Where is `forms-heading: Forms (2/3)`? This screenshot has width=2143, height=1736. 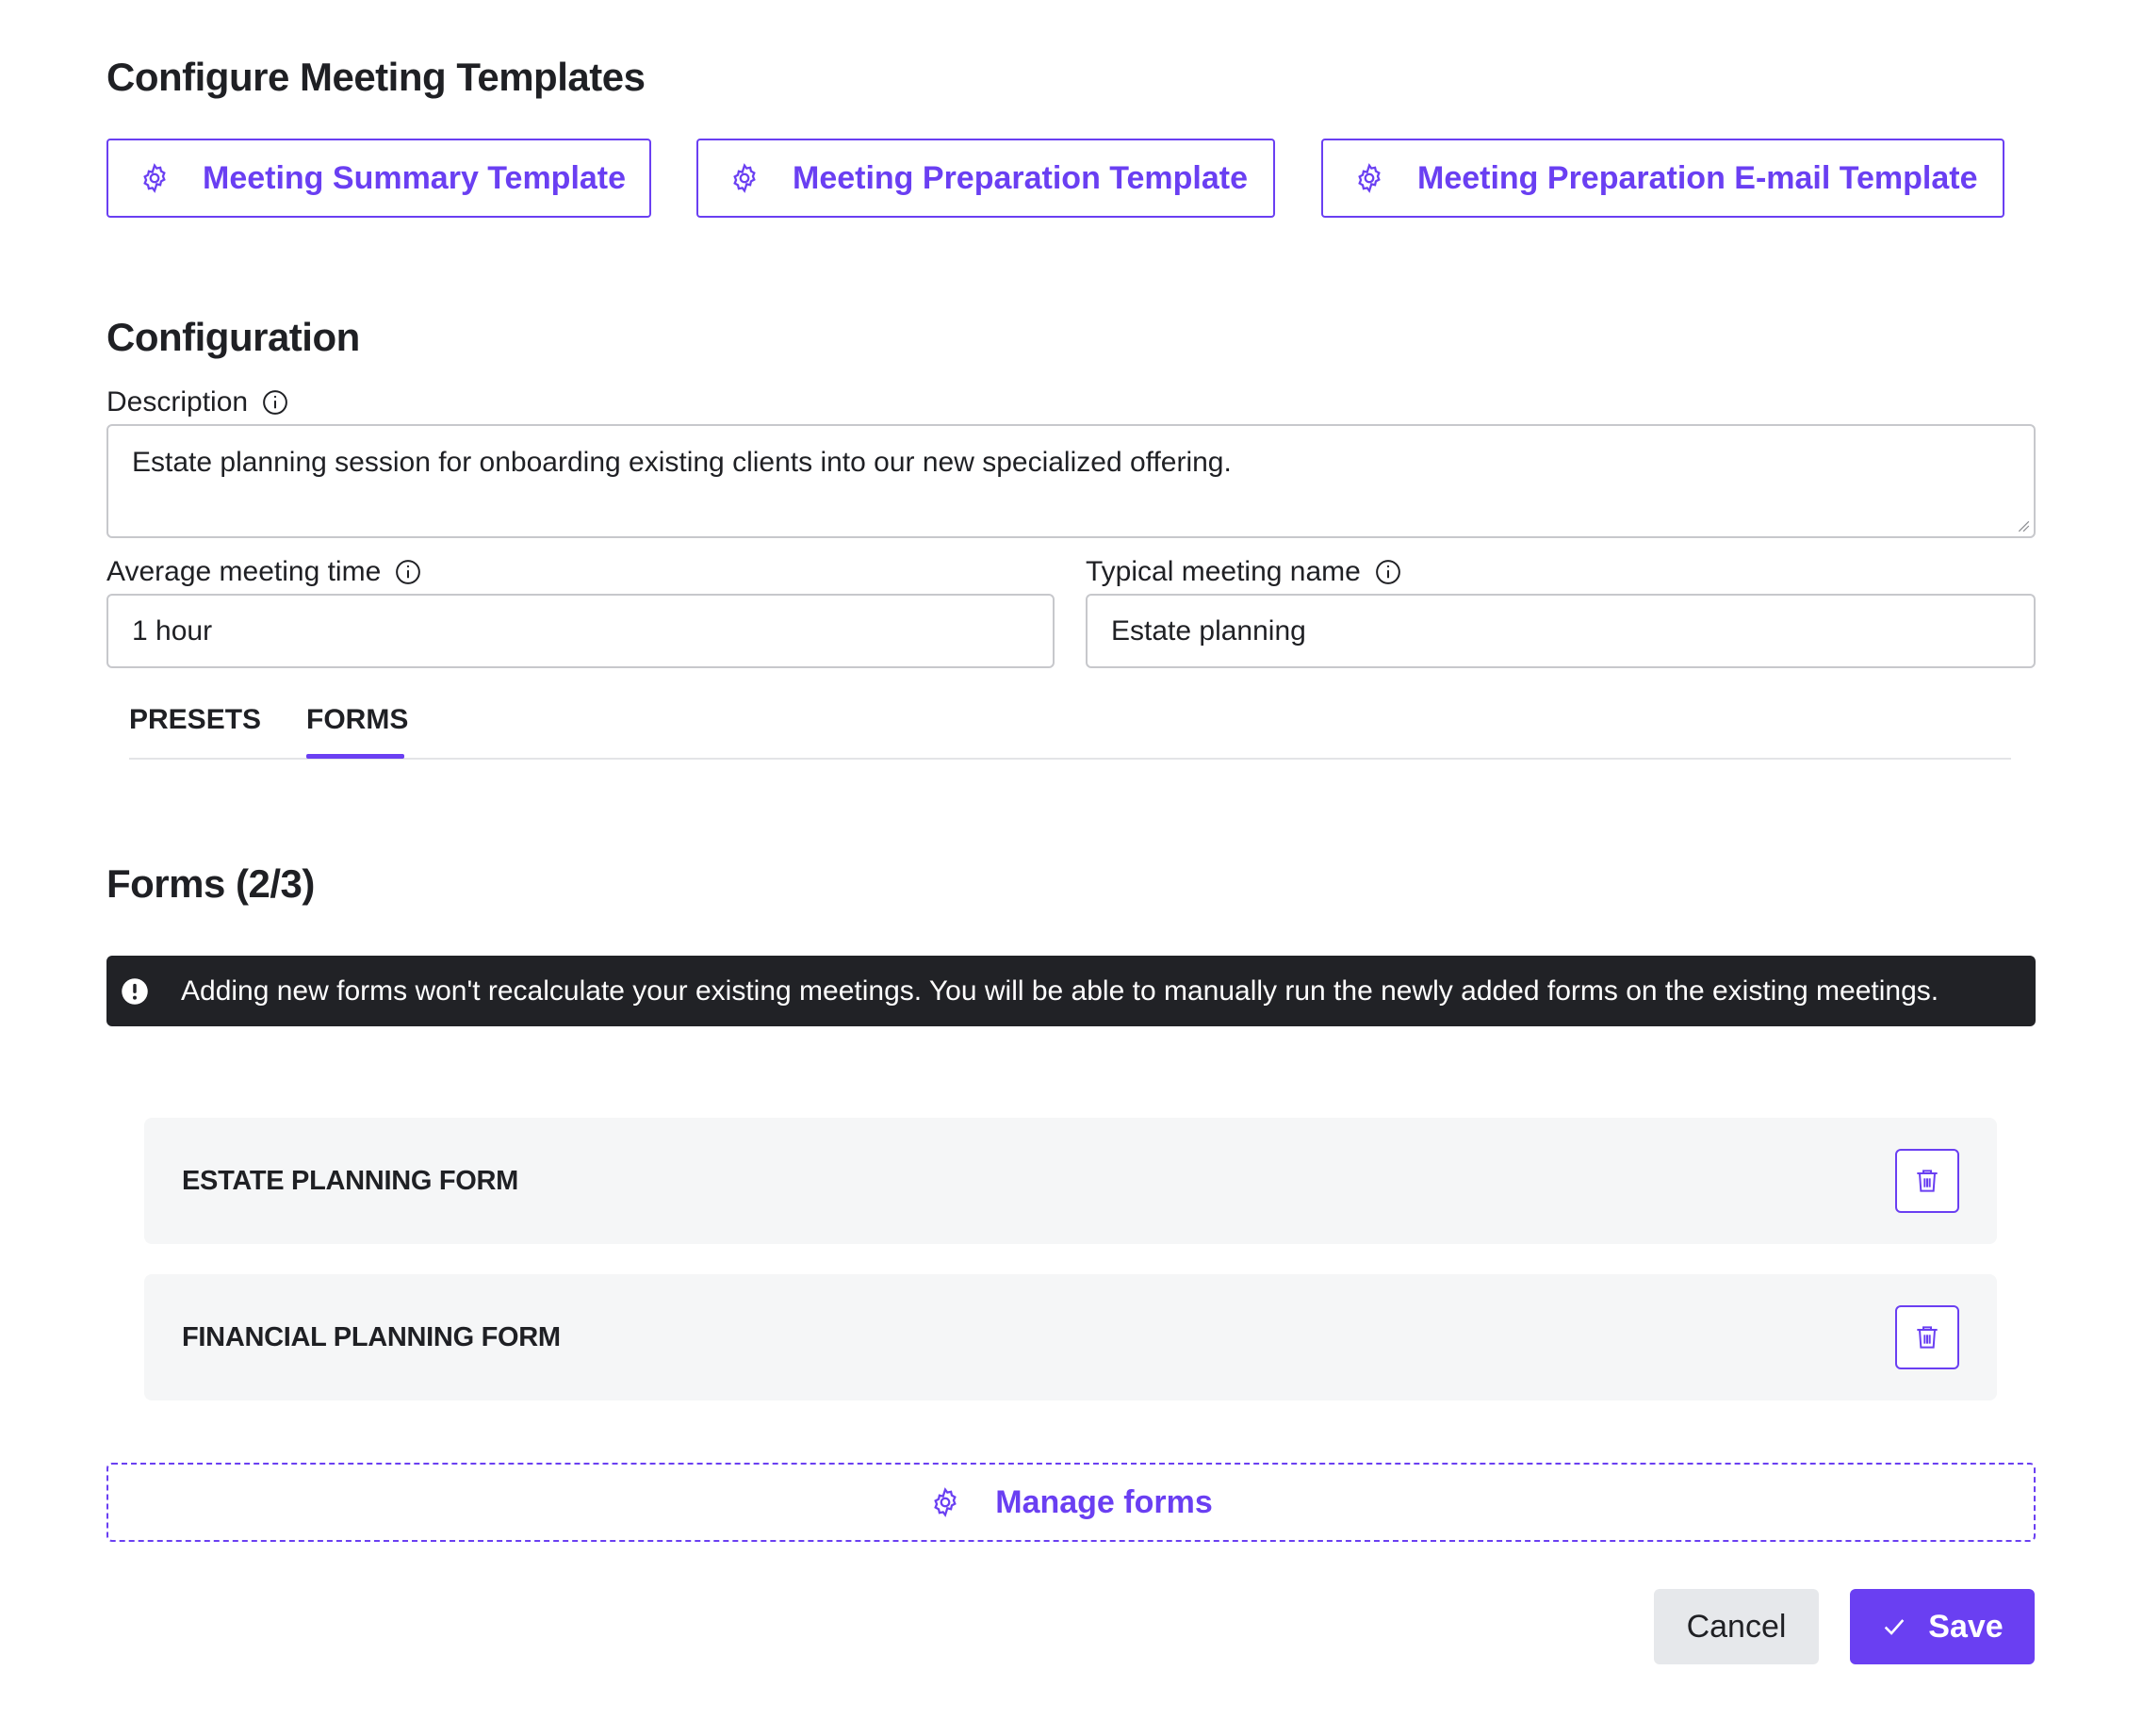
forms-heading: Forms (2/3) is located at coordinates (210, 883).